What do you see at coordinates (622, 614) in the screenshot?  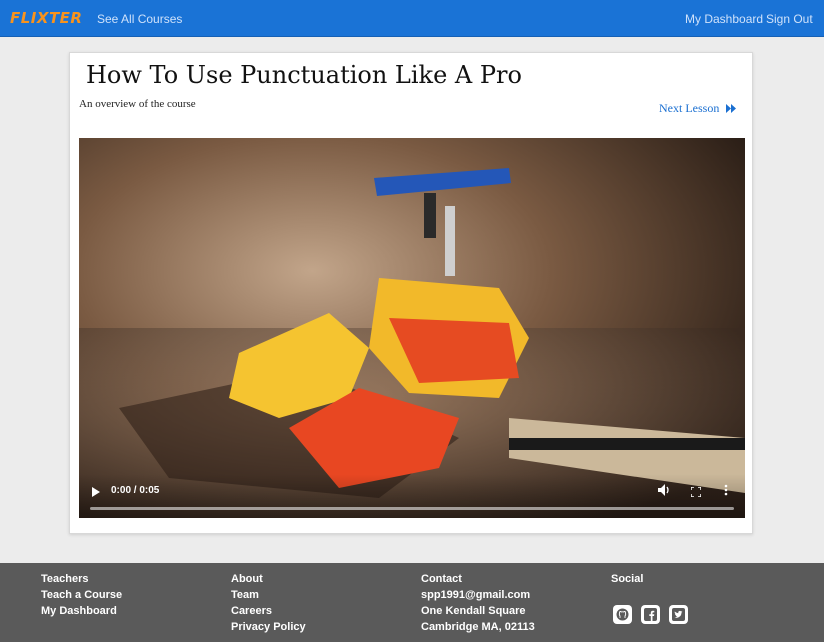 I see `github-icon` at bounding box center [622, 614].